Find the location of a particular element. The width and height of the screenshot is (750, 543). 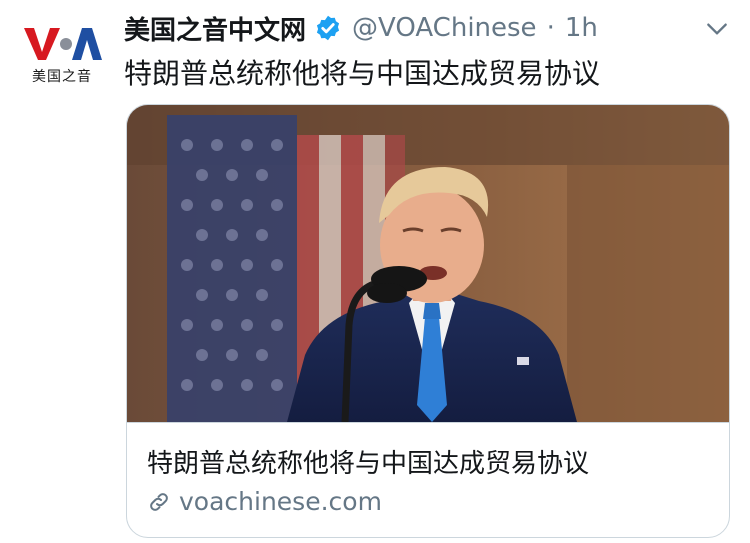

tweet-header: 美国之音中文网 @VOAChinese · 1h is located at coordinates (427, 28).